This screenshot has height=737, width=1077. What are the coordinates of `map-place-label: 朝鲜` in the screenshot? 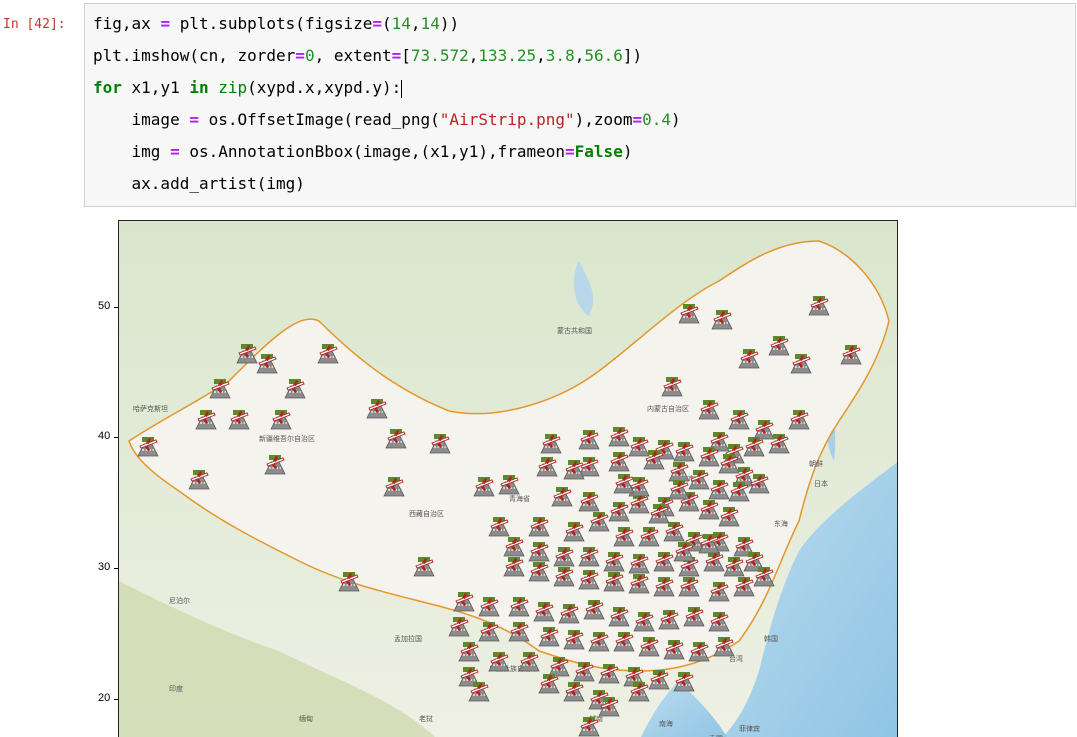 It's located at (816, 463).